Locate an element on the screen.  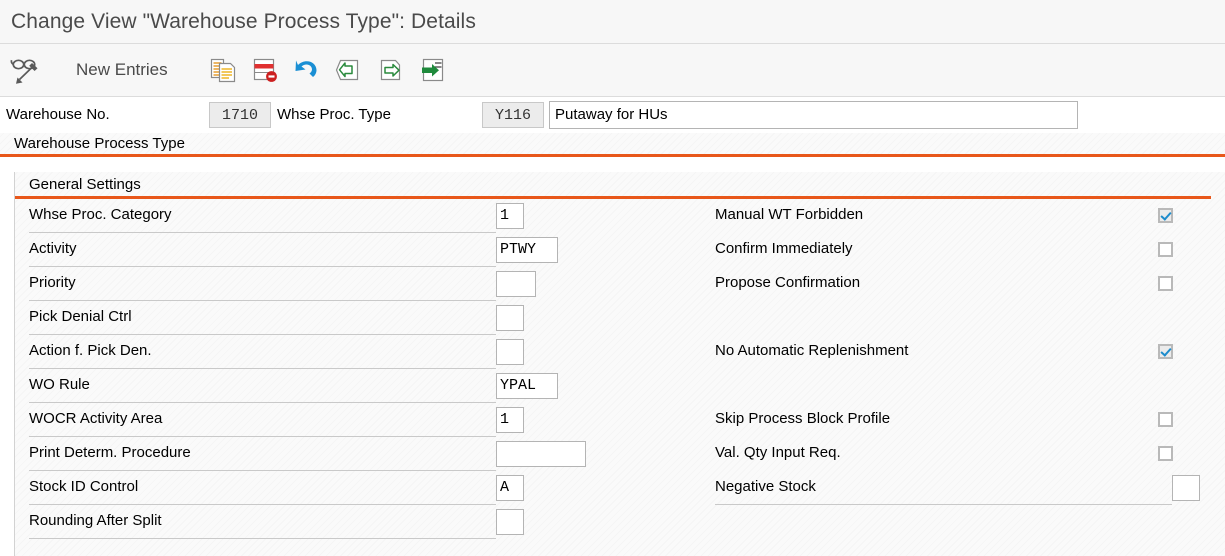
confirm-immediately-checkbox is located at coordinates (1165, 249).